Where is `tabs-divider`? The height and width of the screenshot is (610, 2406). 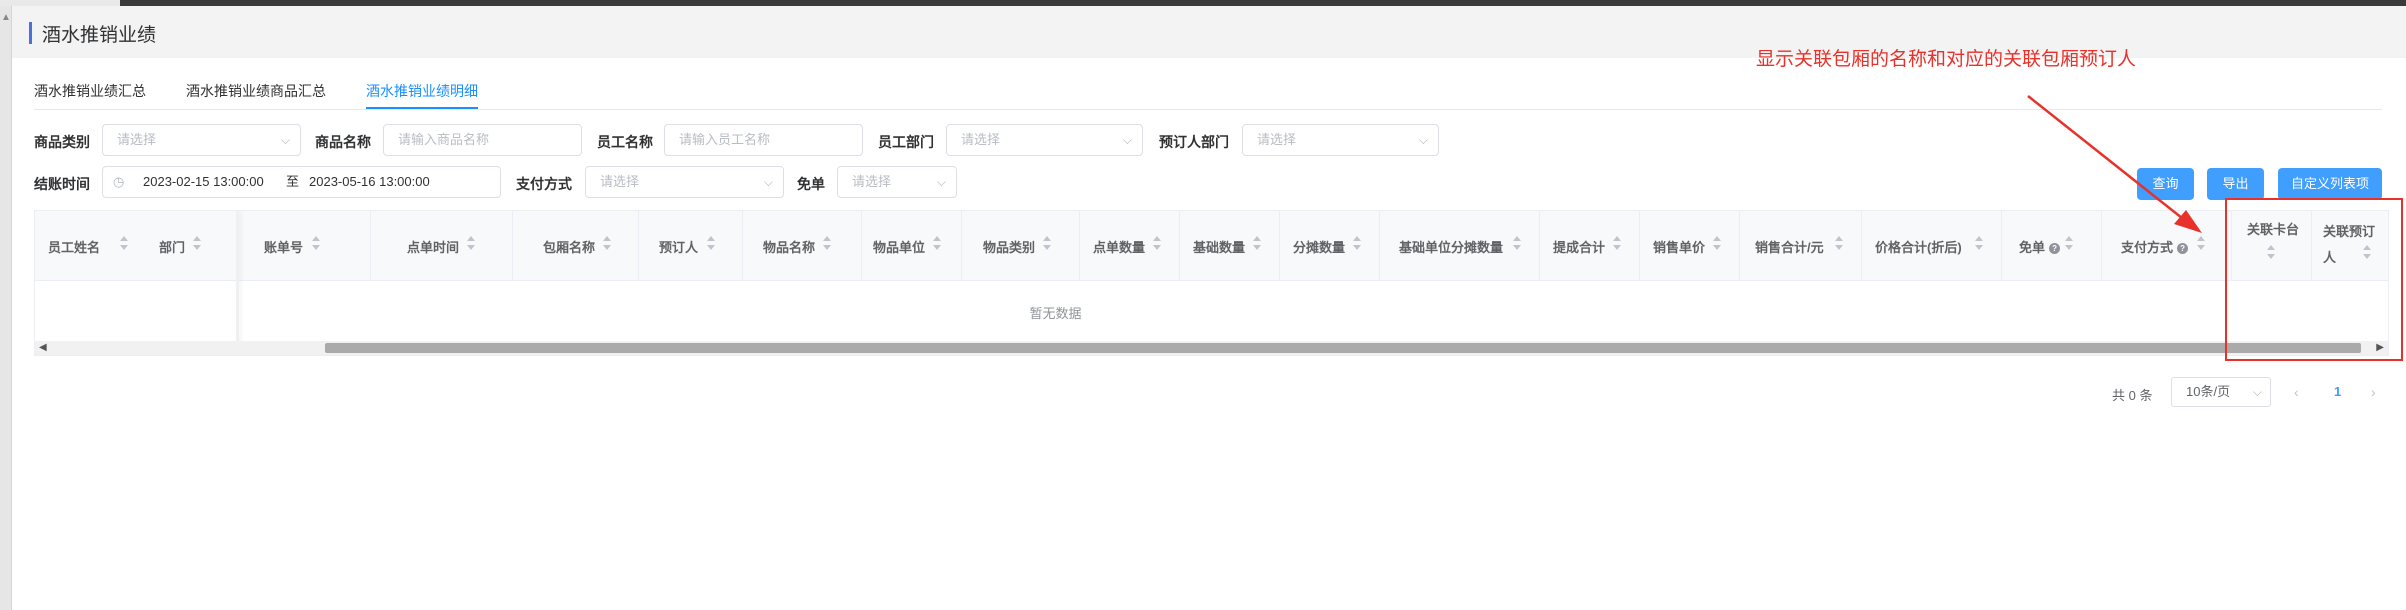
tabs-divider is located at coordinates (1208, 109).